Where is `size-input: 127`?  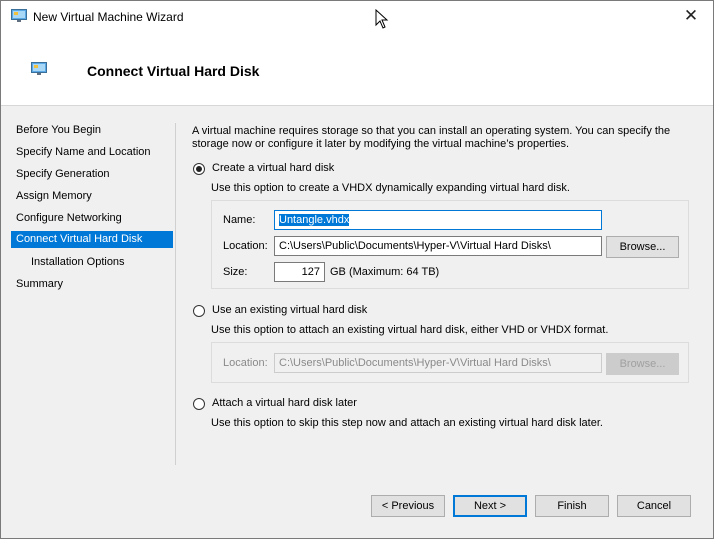
size-input: 127 is located at coordinates (299, 272).